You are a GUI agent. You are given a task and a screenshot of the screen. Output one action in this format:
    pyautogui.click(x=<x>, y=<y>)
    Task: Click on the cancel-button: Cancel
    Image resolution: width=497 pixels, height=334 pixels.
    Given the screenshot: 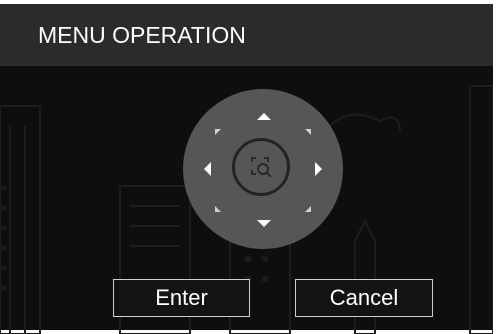 What is the action you would take?
    pyautogui.click(x=364, y=298)
    